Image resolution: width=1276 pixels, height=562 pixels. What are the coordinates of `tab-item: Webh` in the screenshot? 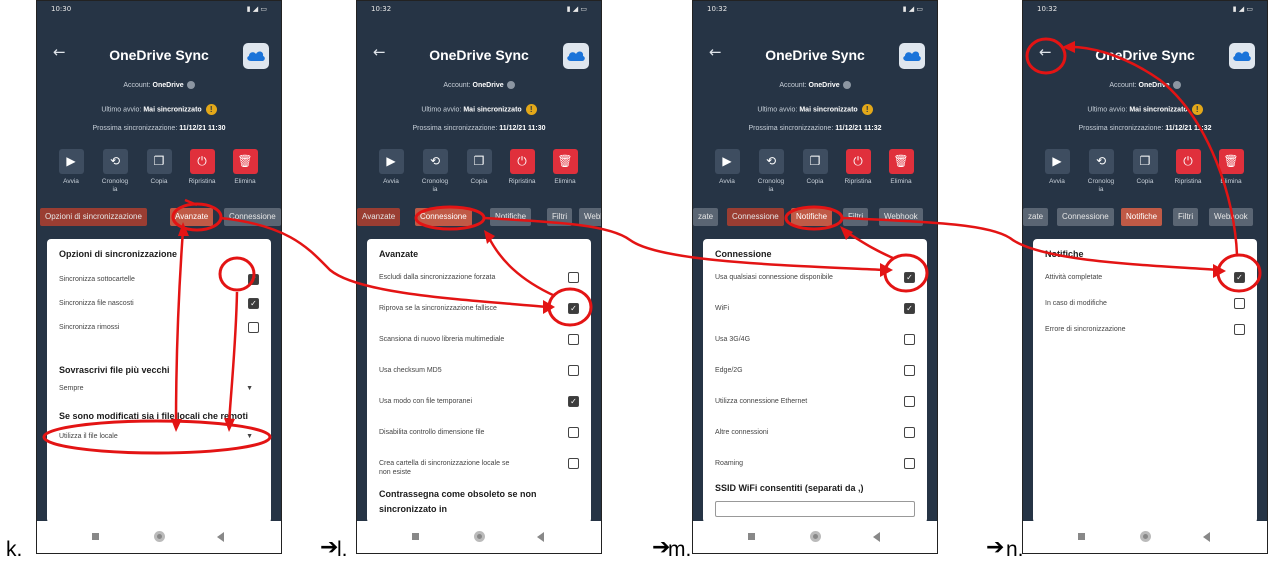 It's located at (590, 217).